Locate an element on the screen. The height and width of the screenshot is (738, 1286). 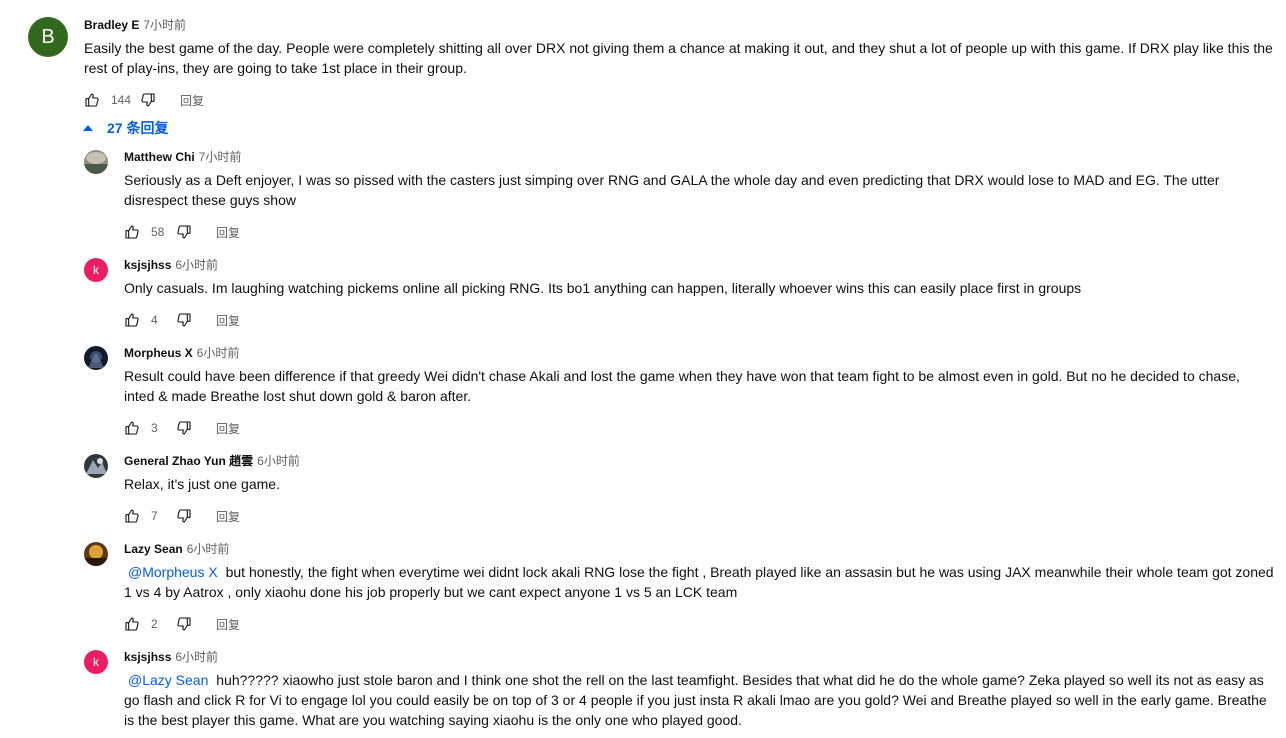
replies-toggle-button: 27 条回复 is located at coordinates (125, 128).